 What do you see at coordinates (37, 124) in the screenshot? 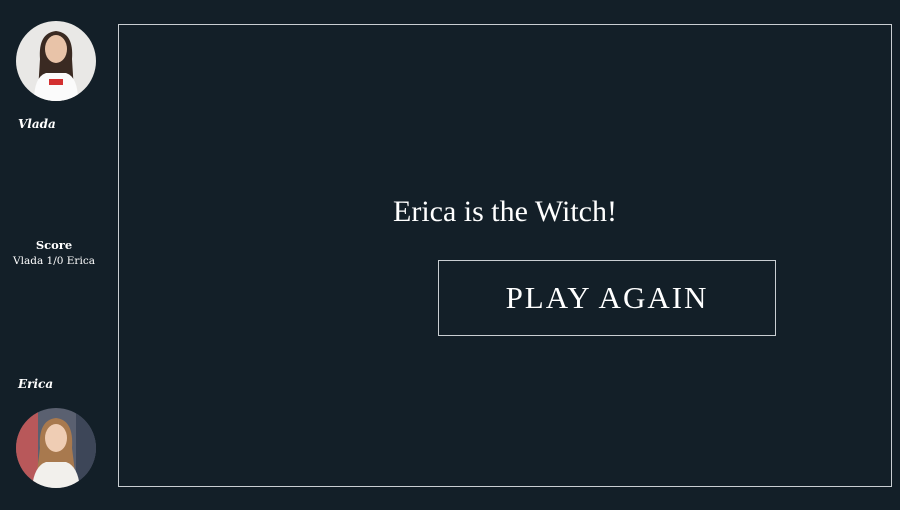
I see `player-name-top: Vlada` at bounding box center [37, 124].